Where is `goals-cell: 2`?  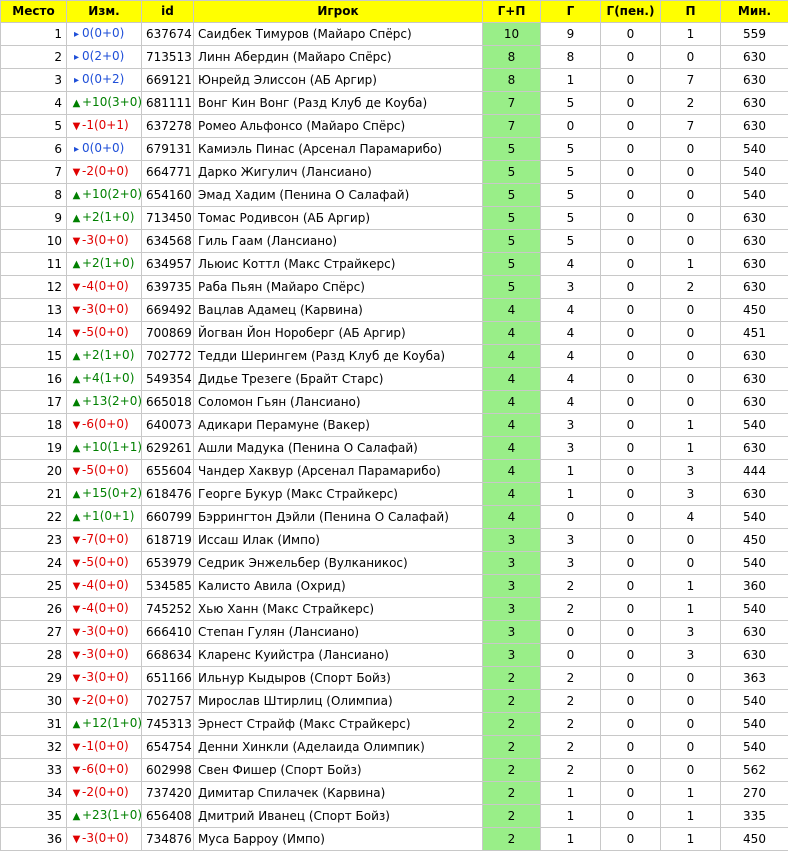
goals-cell: 2 is located at coordinates (571, 586).